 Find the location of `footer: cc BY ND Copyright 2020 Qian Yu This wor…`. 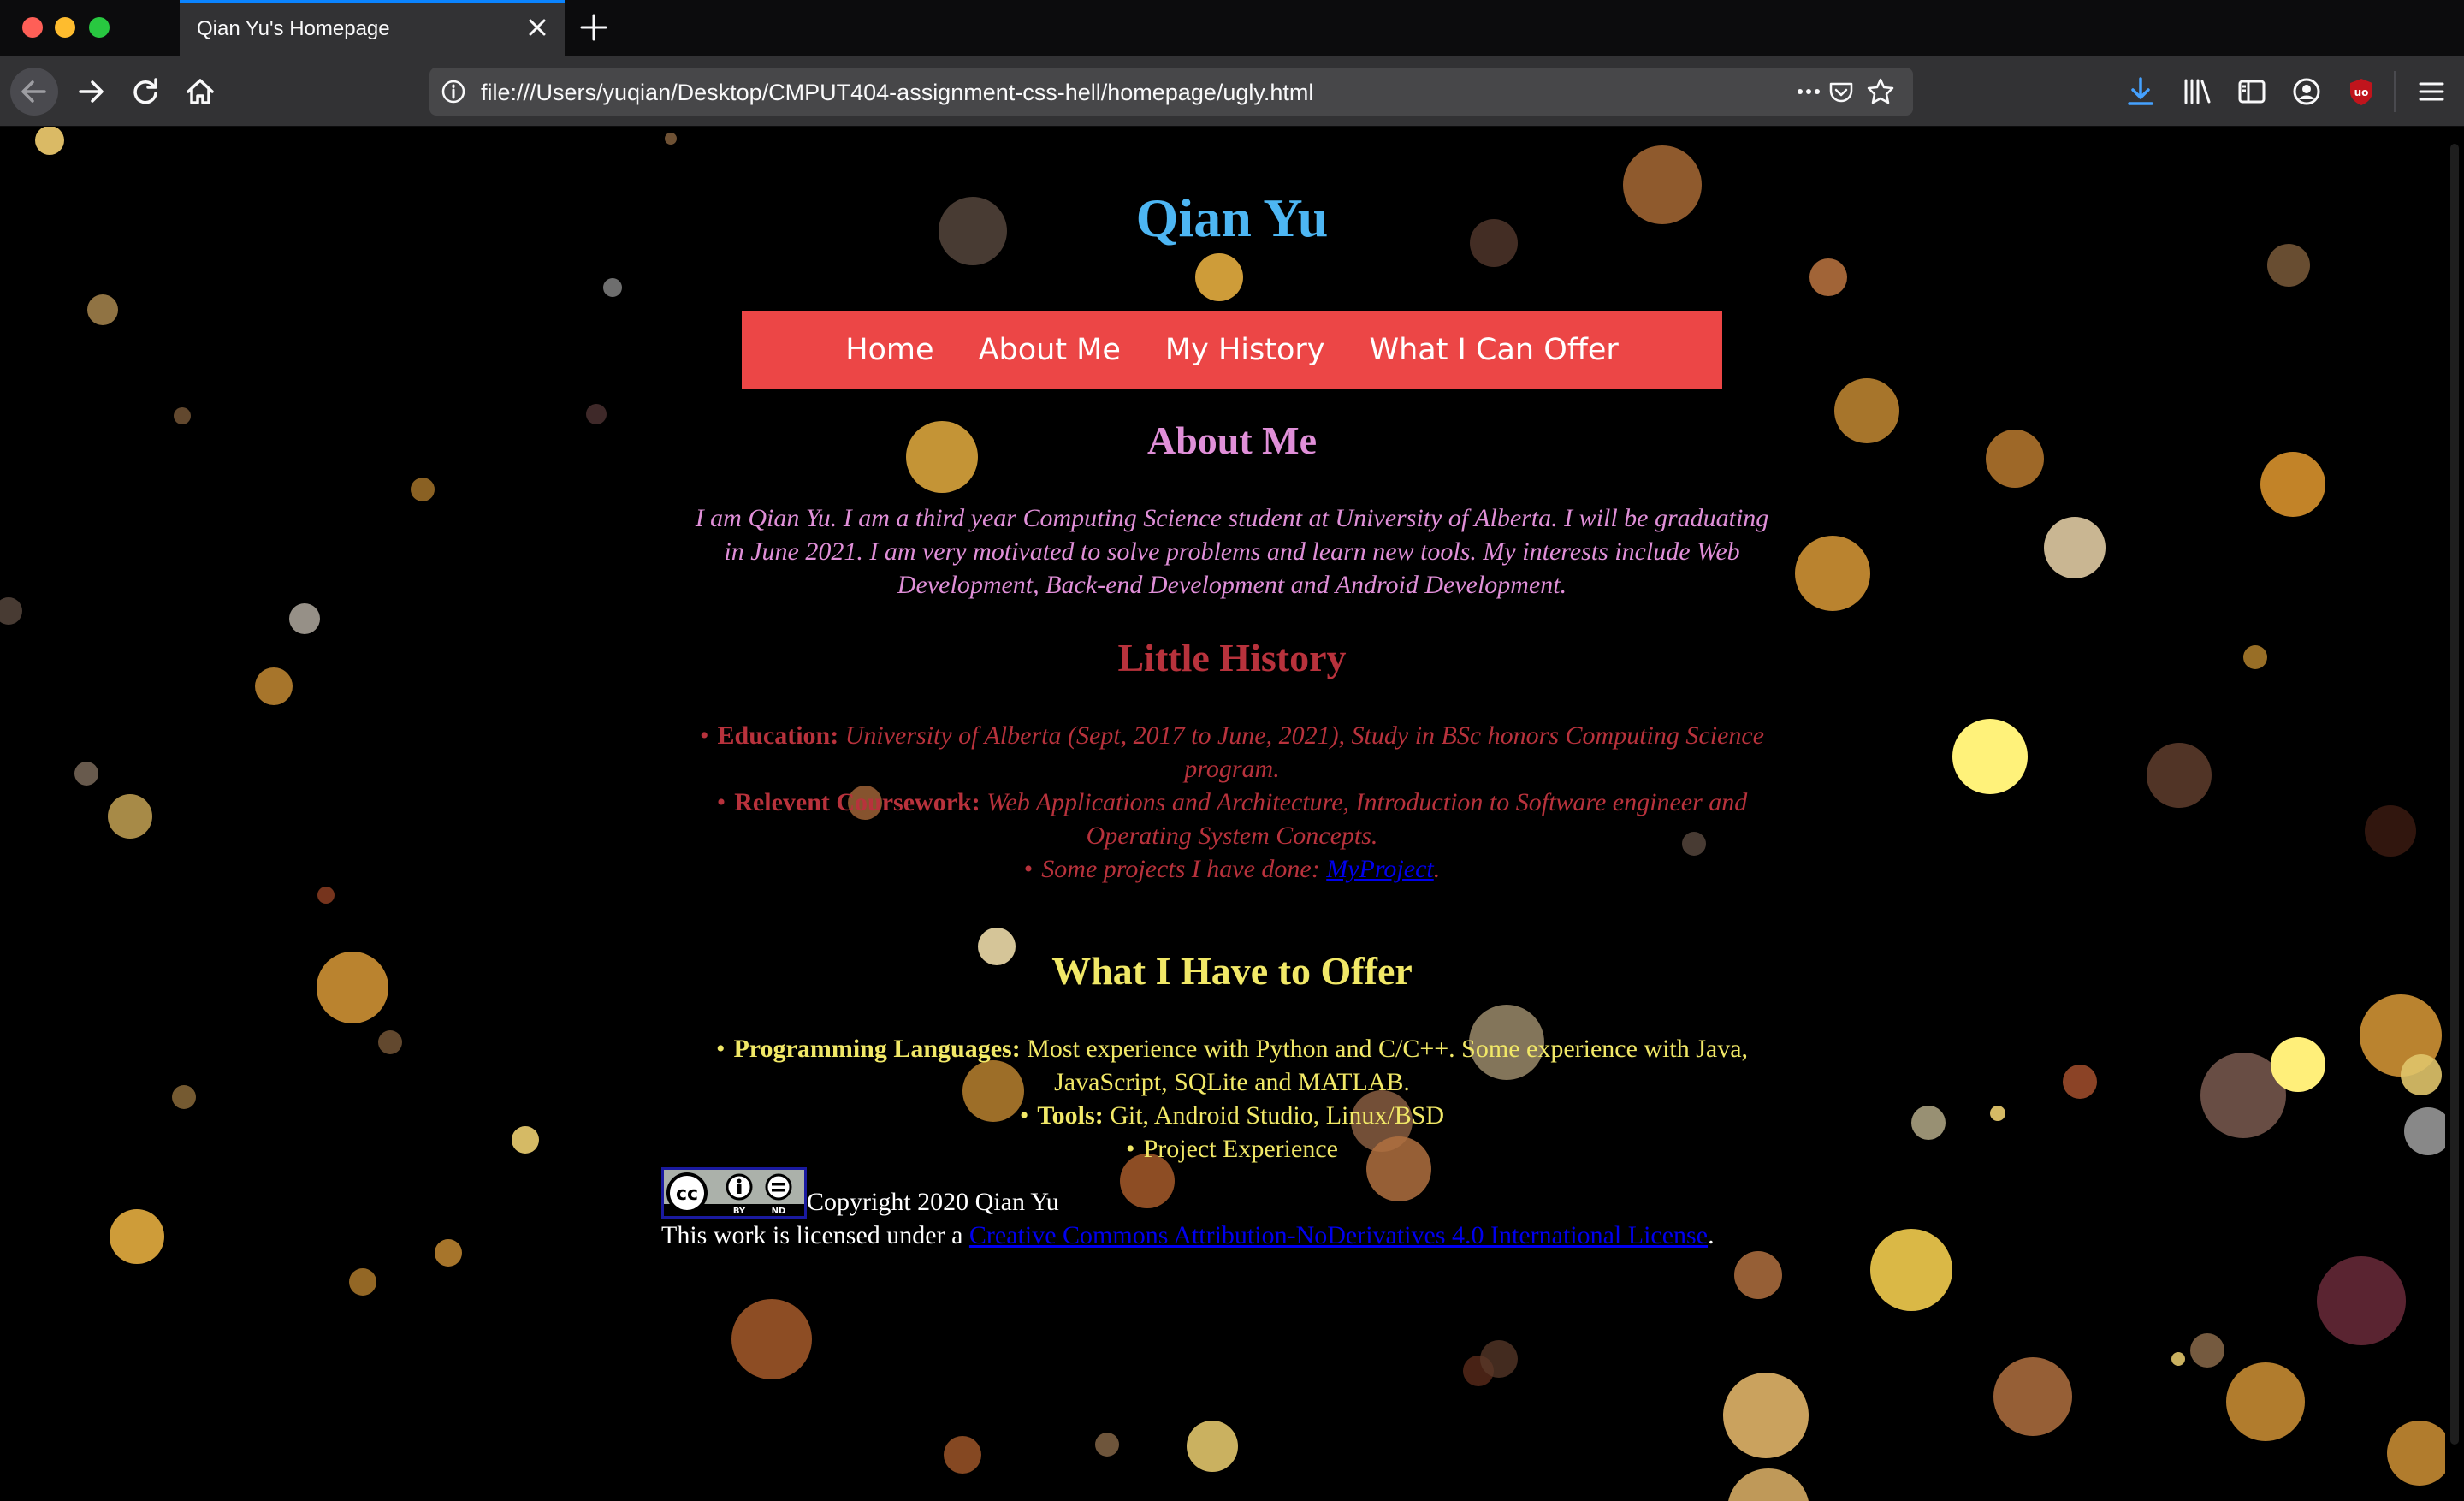

footer: cc BY ND Copyright 2020 Qian Yu This wor… is located at coordinates (1234, 1210).